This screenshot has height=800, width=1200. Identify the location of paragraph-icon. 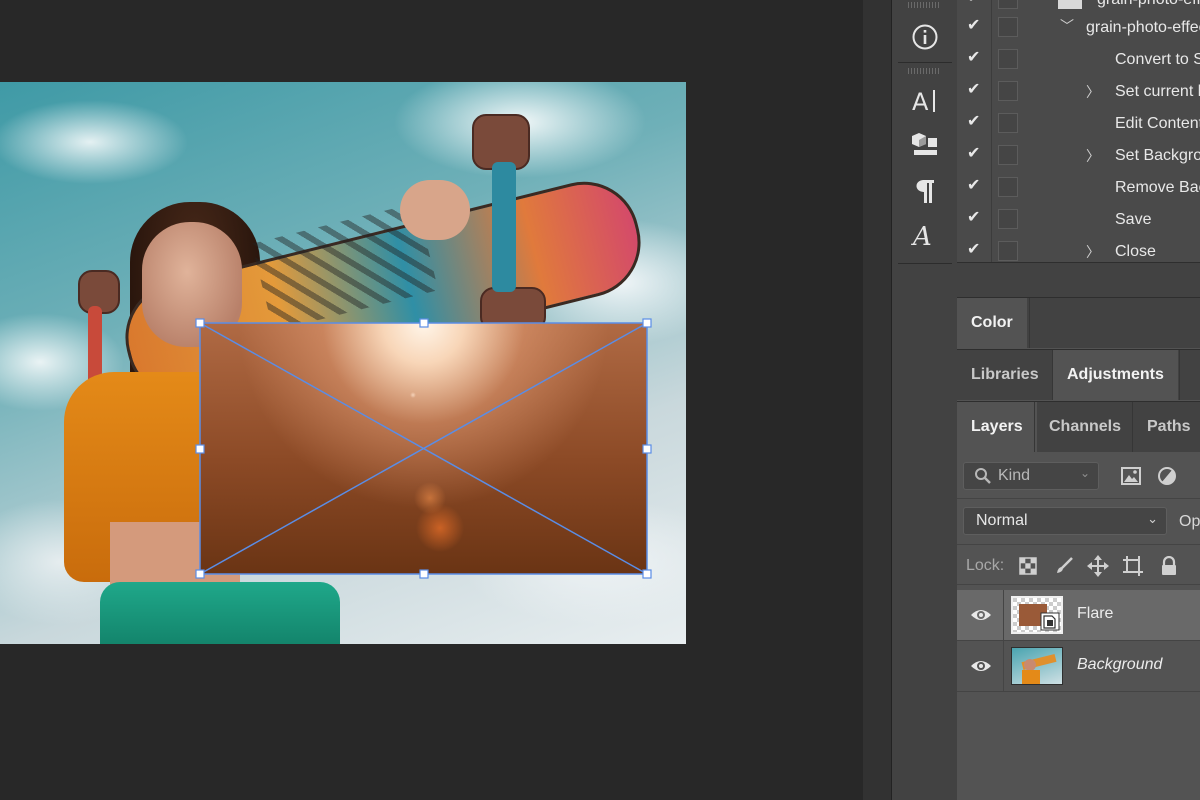
(925, 191).